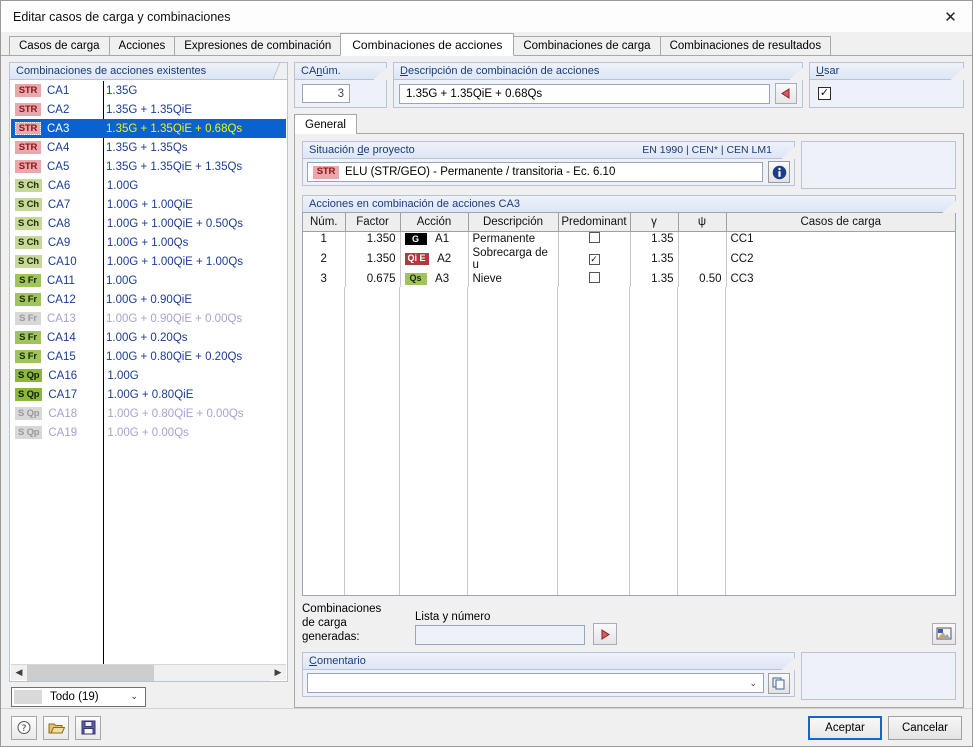 This screenshot has height=747, width=973. I want to click on usar-checkbox: ✓, so click(824, 93).